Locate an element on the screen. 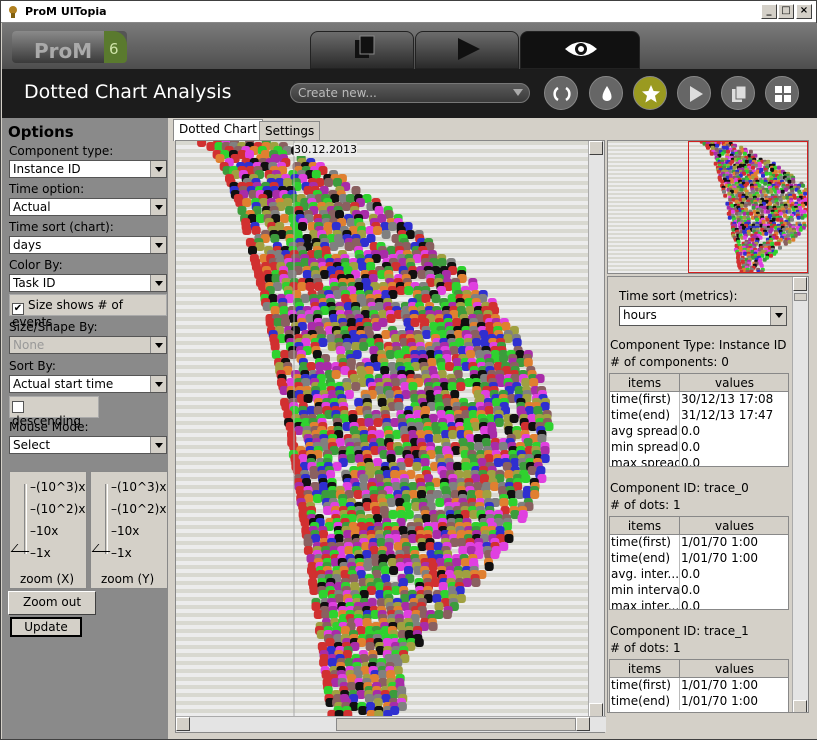  chart-overview is located at coordinates (708, 206).